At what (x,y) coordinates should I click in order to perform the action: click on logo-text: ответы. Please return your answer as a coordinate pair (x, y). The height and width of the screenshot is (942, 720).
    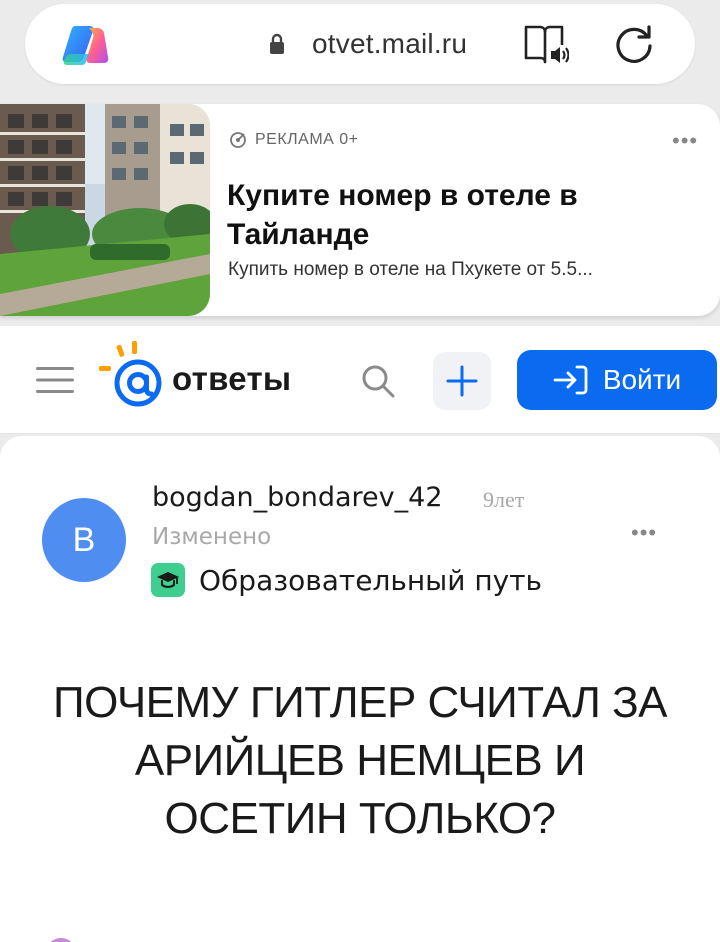
    Looking at the image, I should click on (231, 379).